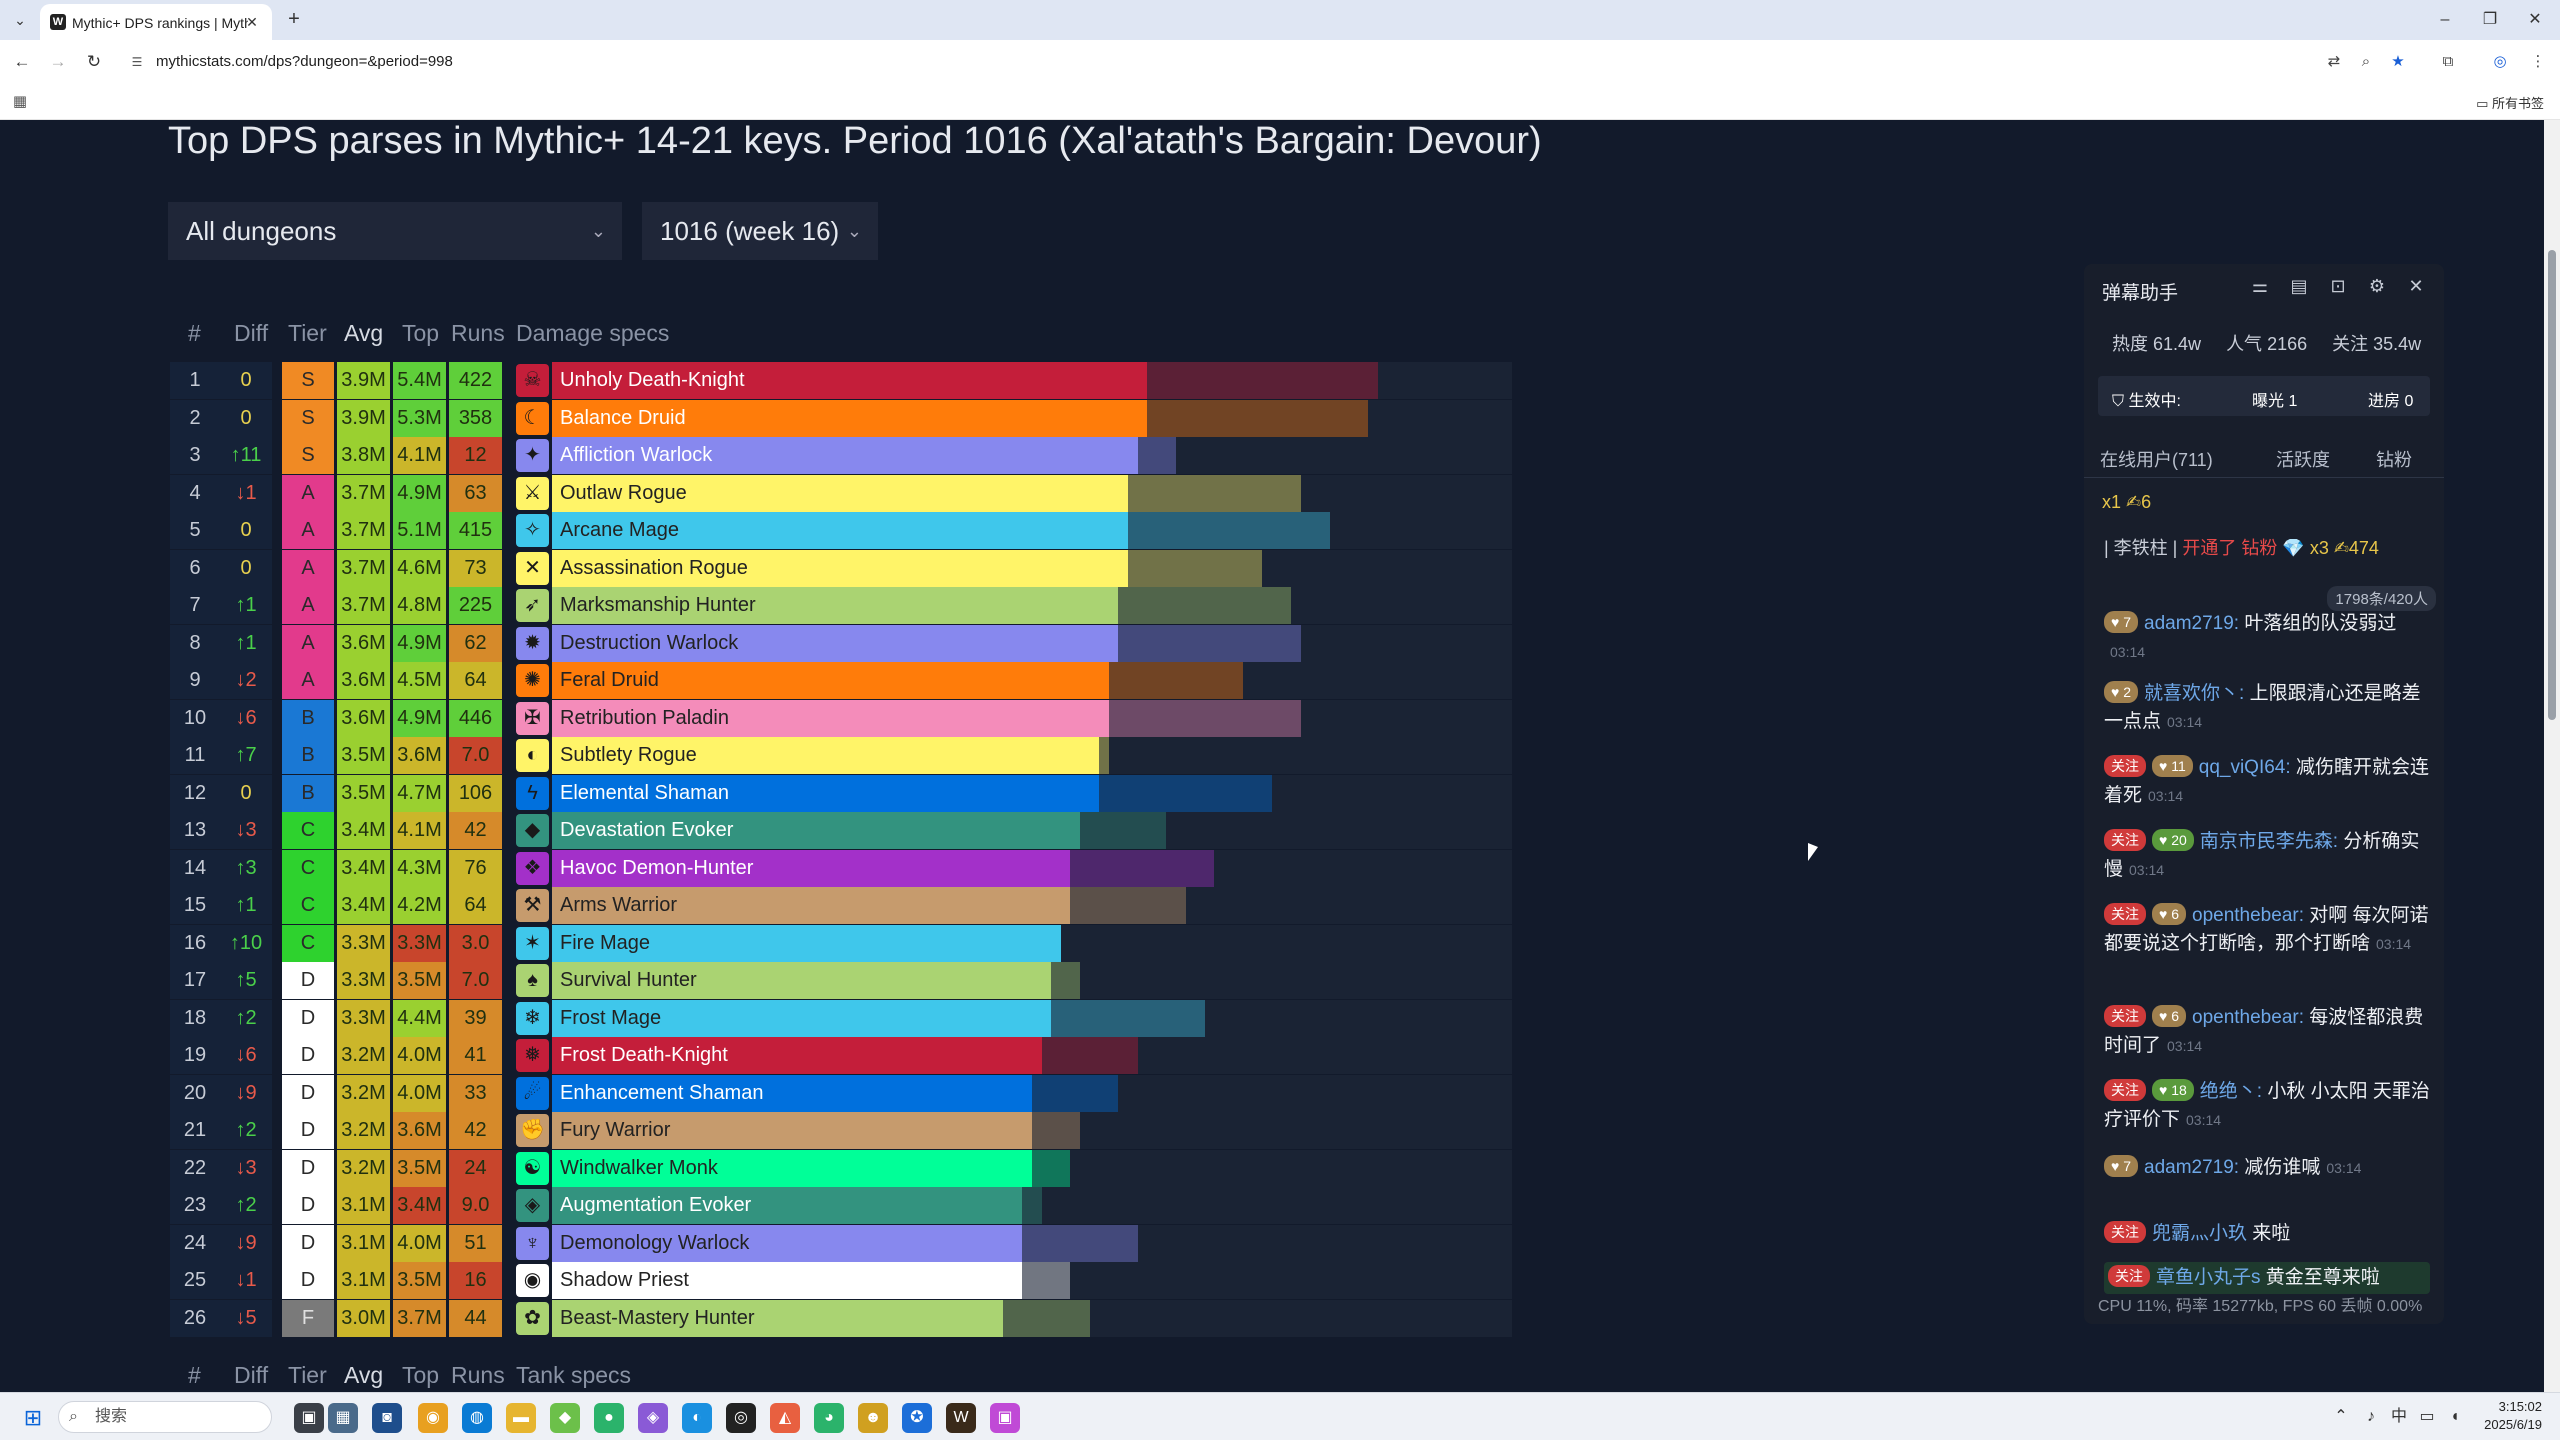  What do you see at coordinates (2500, 62) in the screenshot?
I see `profile-icon: ◎` at bounding box center [2500, 62].